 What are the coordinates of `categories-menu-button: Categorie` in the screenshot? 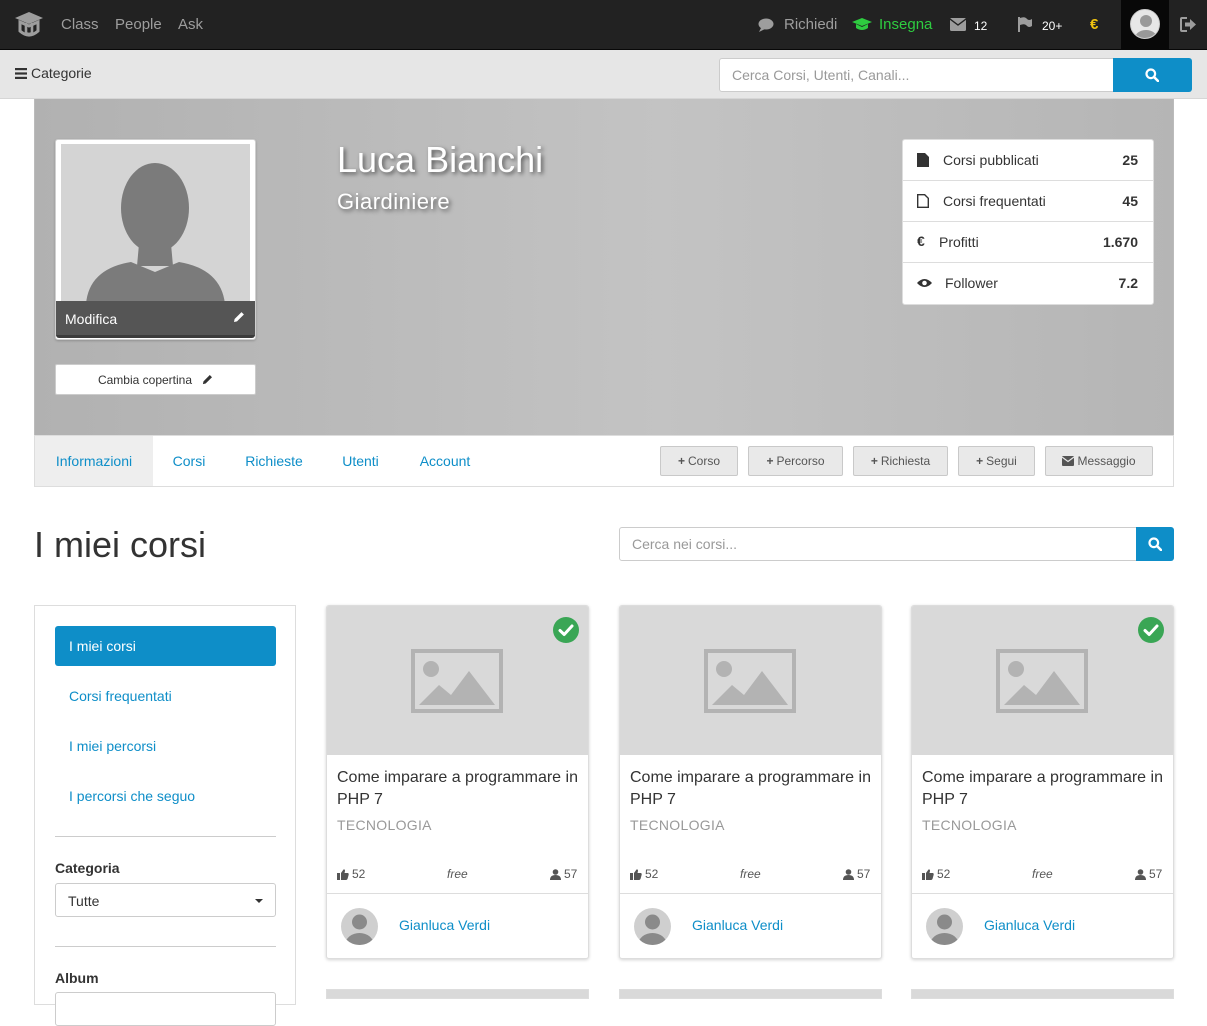 It's located at (53, 73).